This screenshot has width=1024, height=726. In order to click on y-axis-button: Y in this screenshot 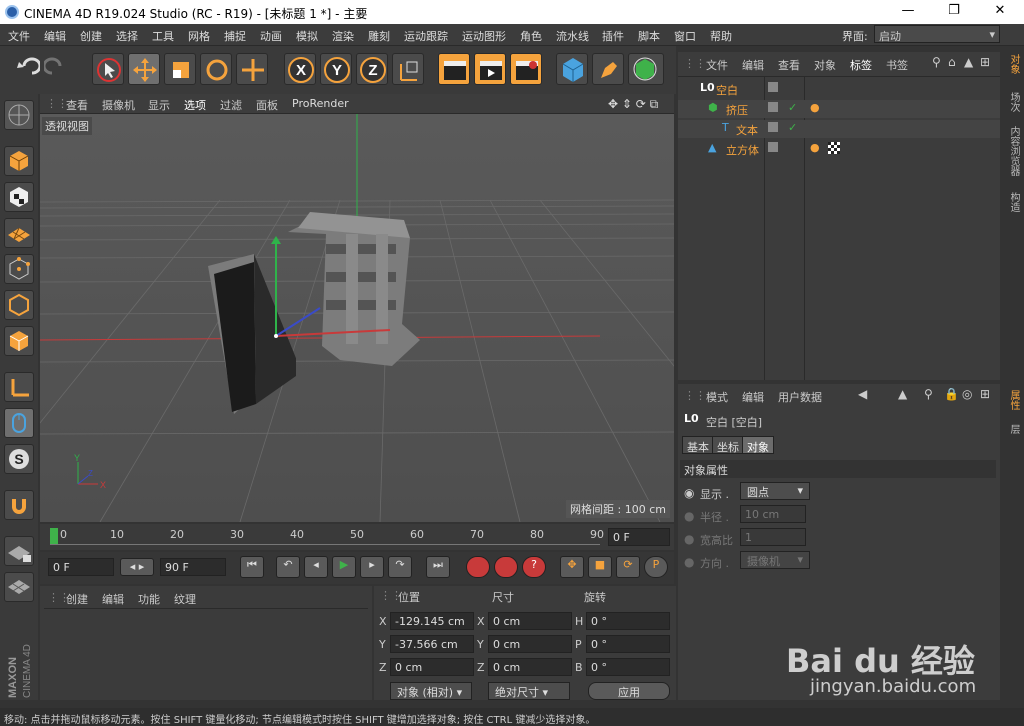, I will do `click(336, 69)`.